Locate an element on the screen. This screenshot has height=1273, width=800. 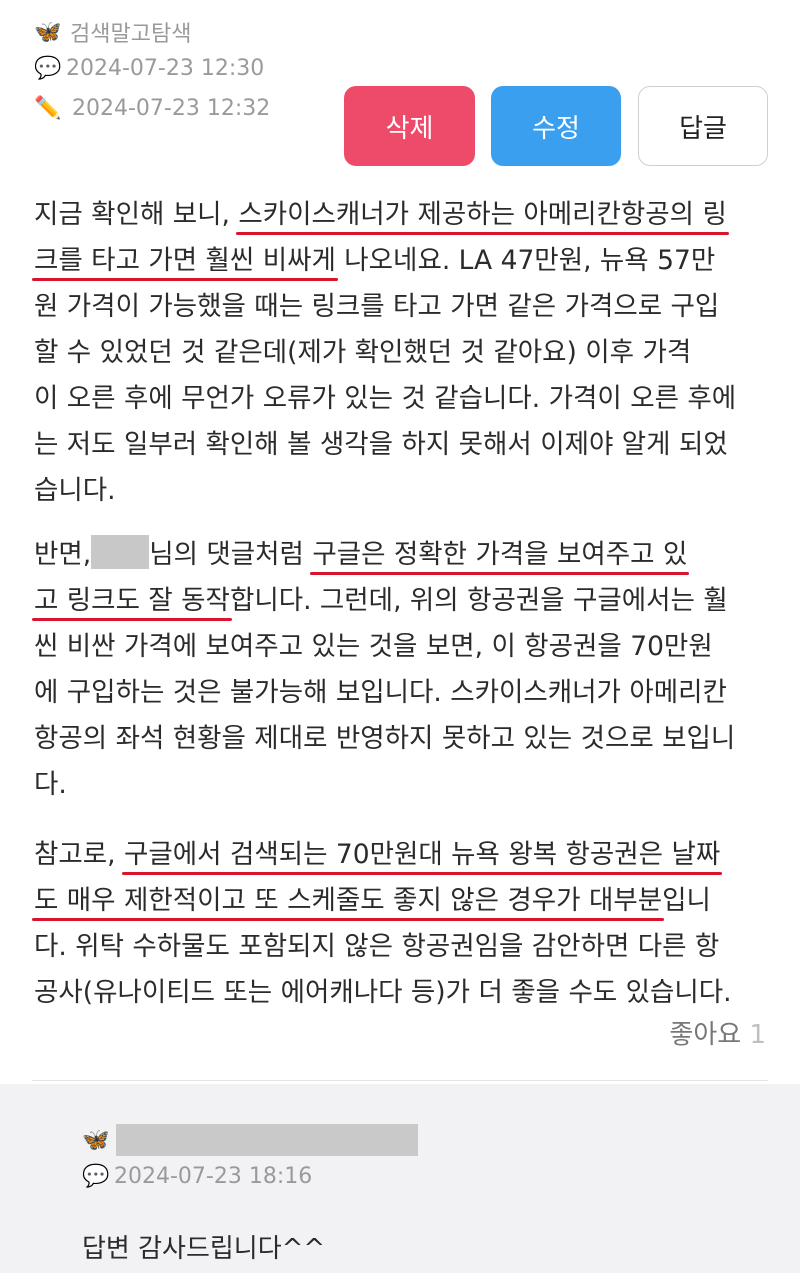
text-line: 공사(유나이티드 또는 에어캐나다 등)가 더 좋을 수도 있습니다. is located at coordinates (383, 992).